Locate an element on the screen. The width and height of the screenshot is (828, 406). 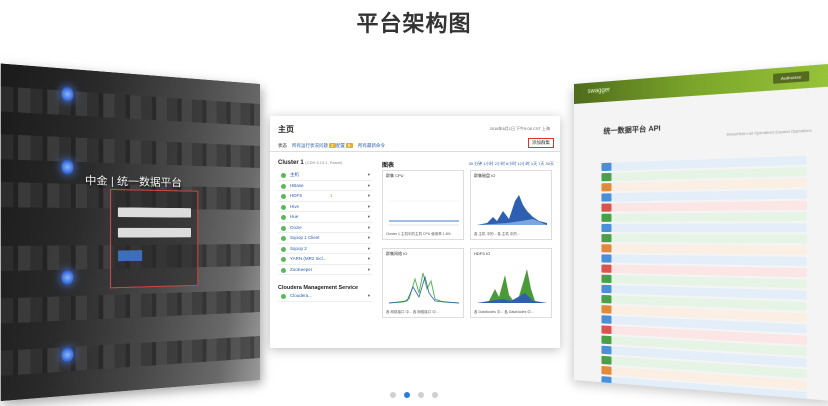
nav-tab-health-issues: 所有运行状况问题 2 is located at coordinates (314, 146).